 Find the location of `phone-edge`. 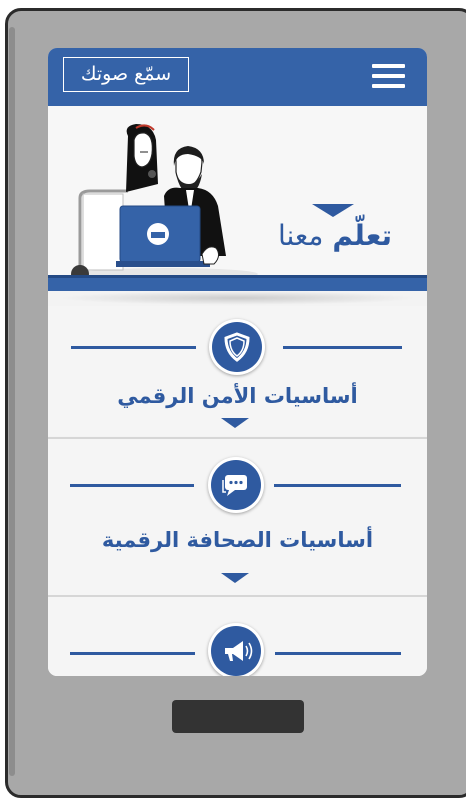

phone-edge is located at coordinates (12, 401).